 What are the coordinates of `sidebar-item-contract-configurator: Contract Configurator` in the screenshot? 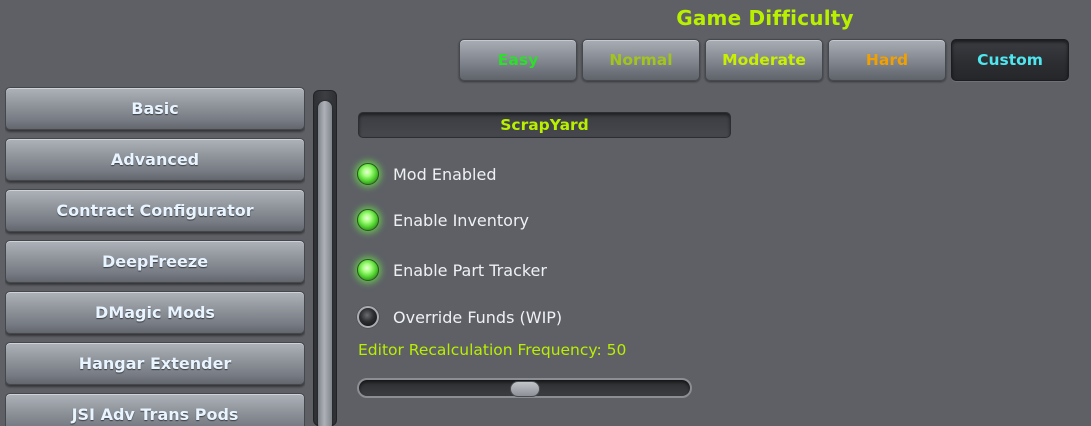 It's located at (155, 210).